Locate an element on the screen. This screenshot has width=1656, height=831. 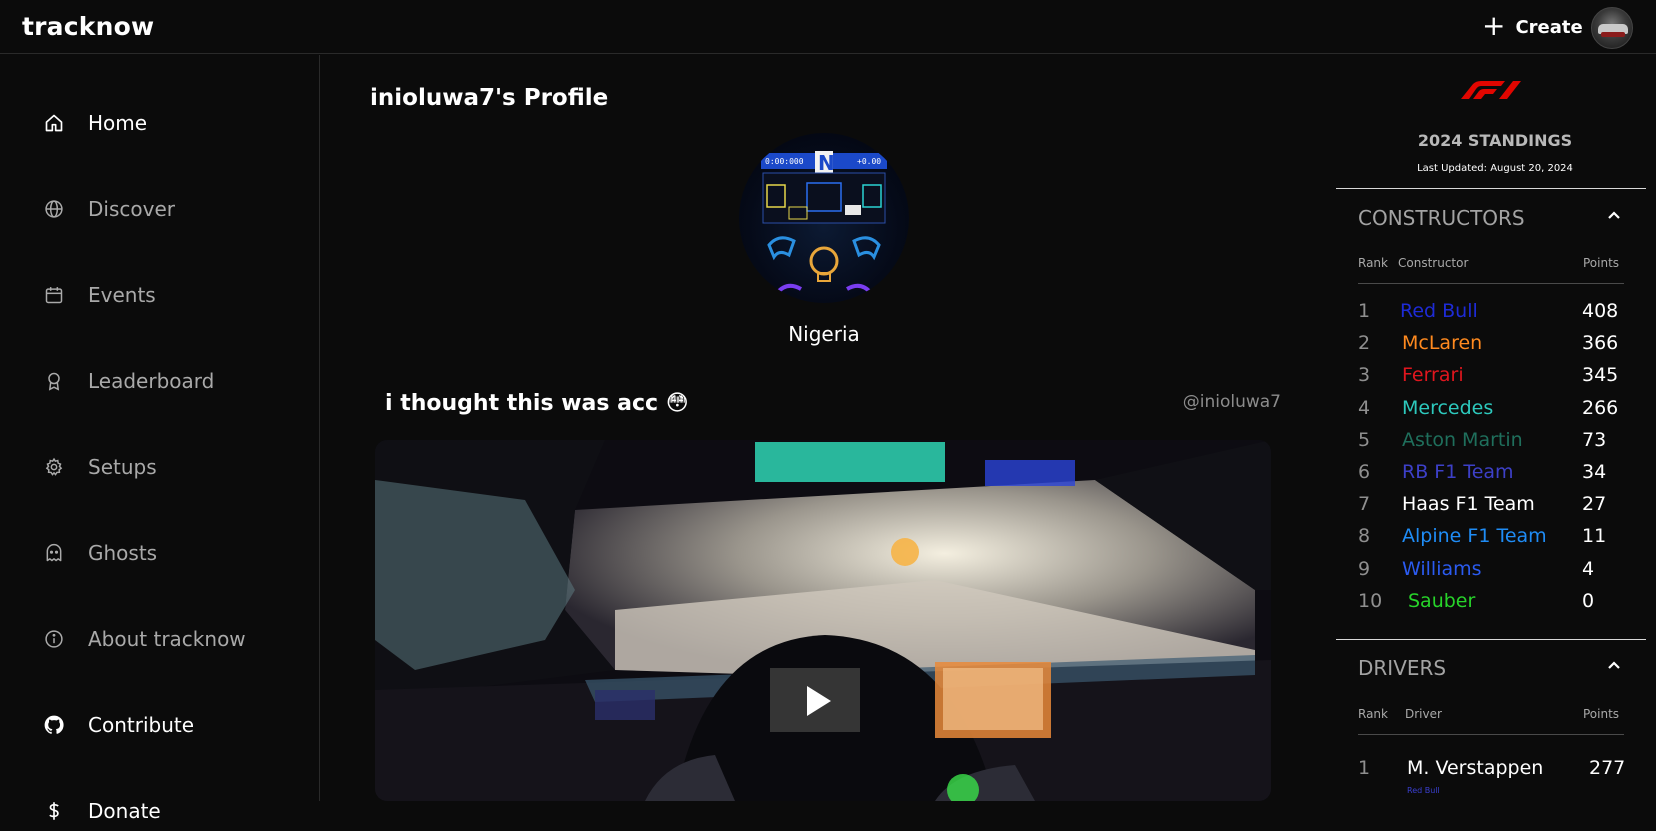
sidebar-item-donate: Donate is located at coordinates (101, 811).